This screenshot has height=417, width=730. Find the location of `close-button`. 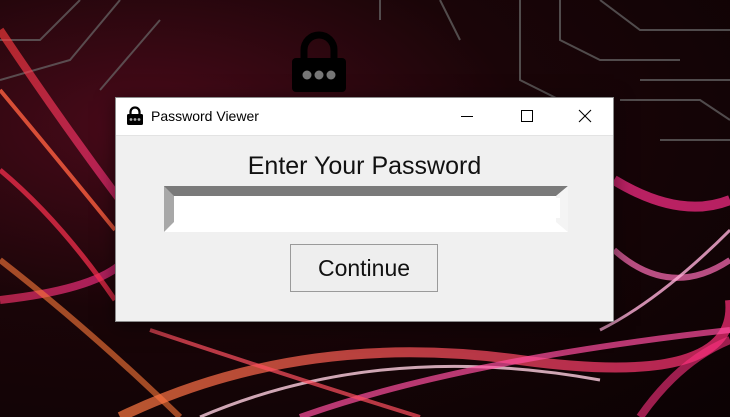

close-button is located at coordinates (585, 116).